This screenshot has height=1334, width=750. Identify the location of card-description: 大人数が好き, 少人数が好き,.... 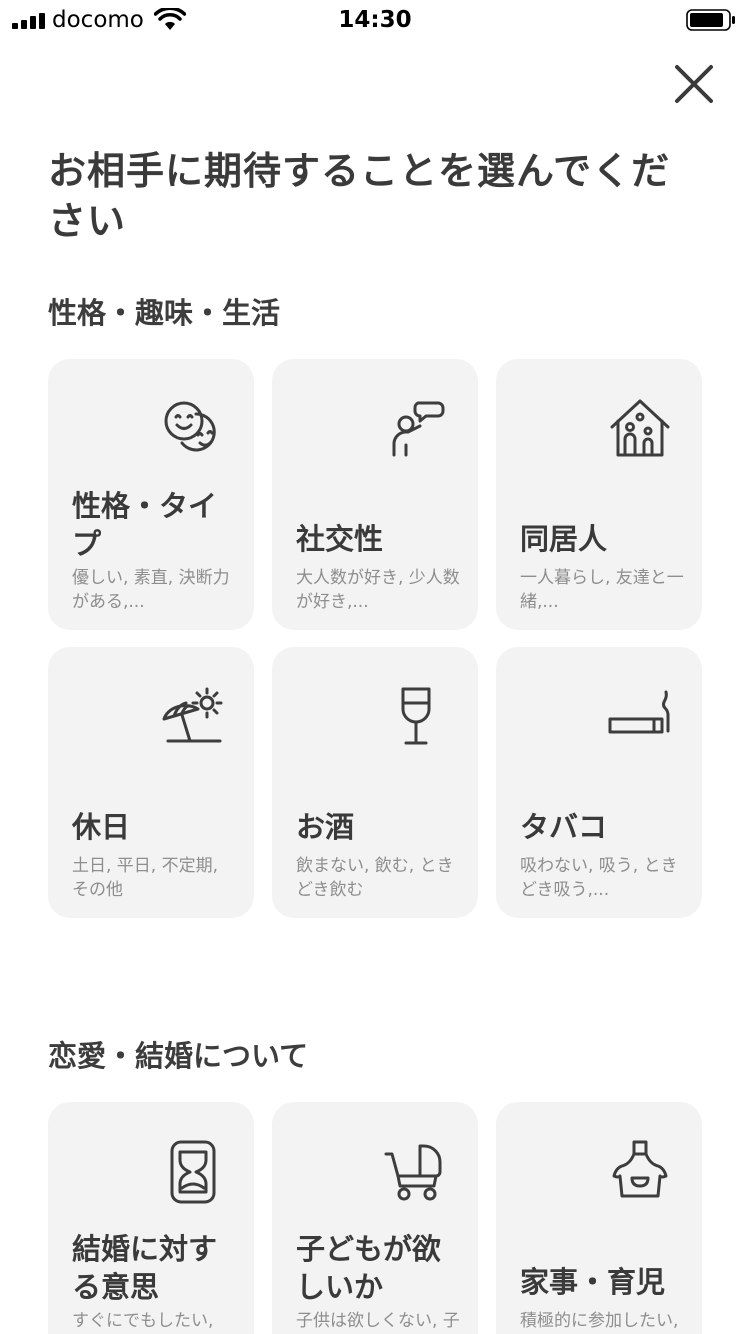
(378, 590).